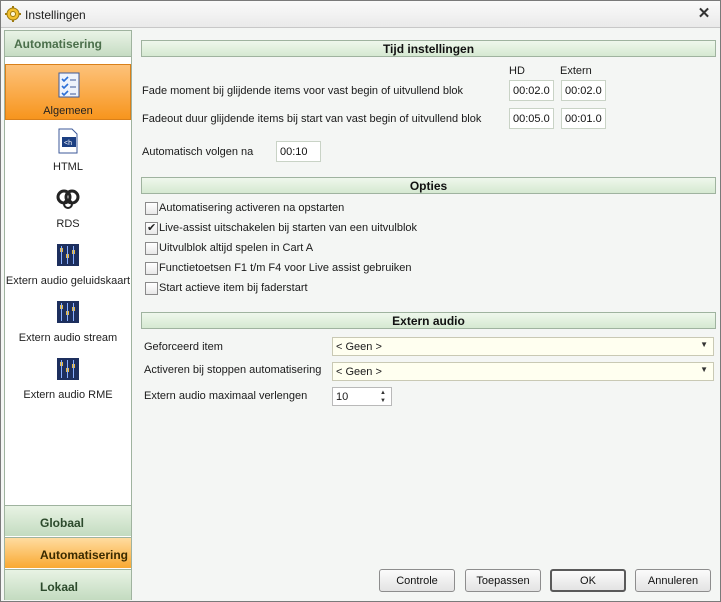  I want to click on nav-item-extern-audio-rme: Extern audio RME, so click(68, 377).